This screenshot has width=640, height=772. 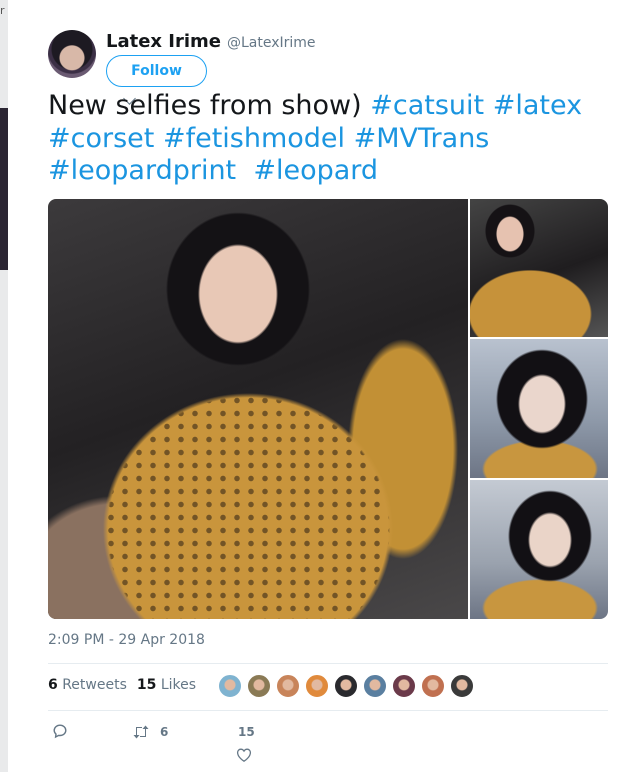 What do you see at coordinates (141, 732) in the screenshot?
I see `retweet-icon` at bounding box center [141, 732].